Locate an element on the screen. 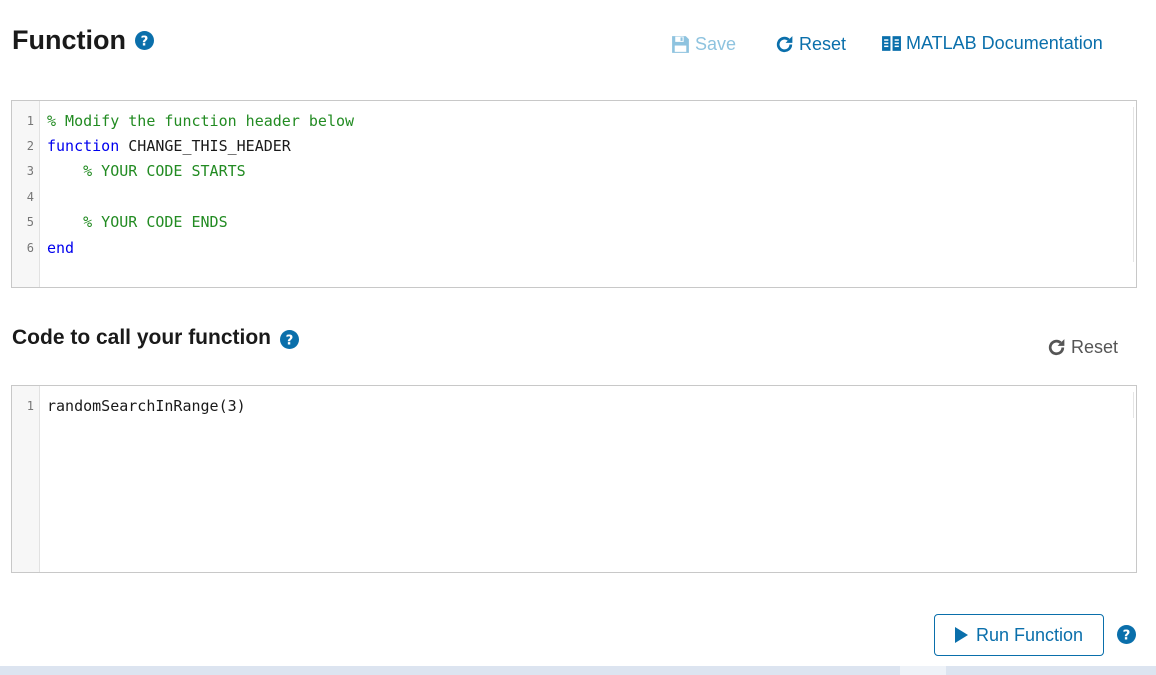 The height and width of the screenshot is (675, 1156). reset-label: Reset is located at coordinates (823, 44).